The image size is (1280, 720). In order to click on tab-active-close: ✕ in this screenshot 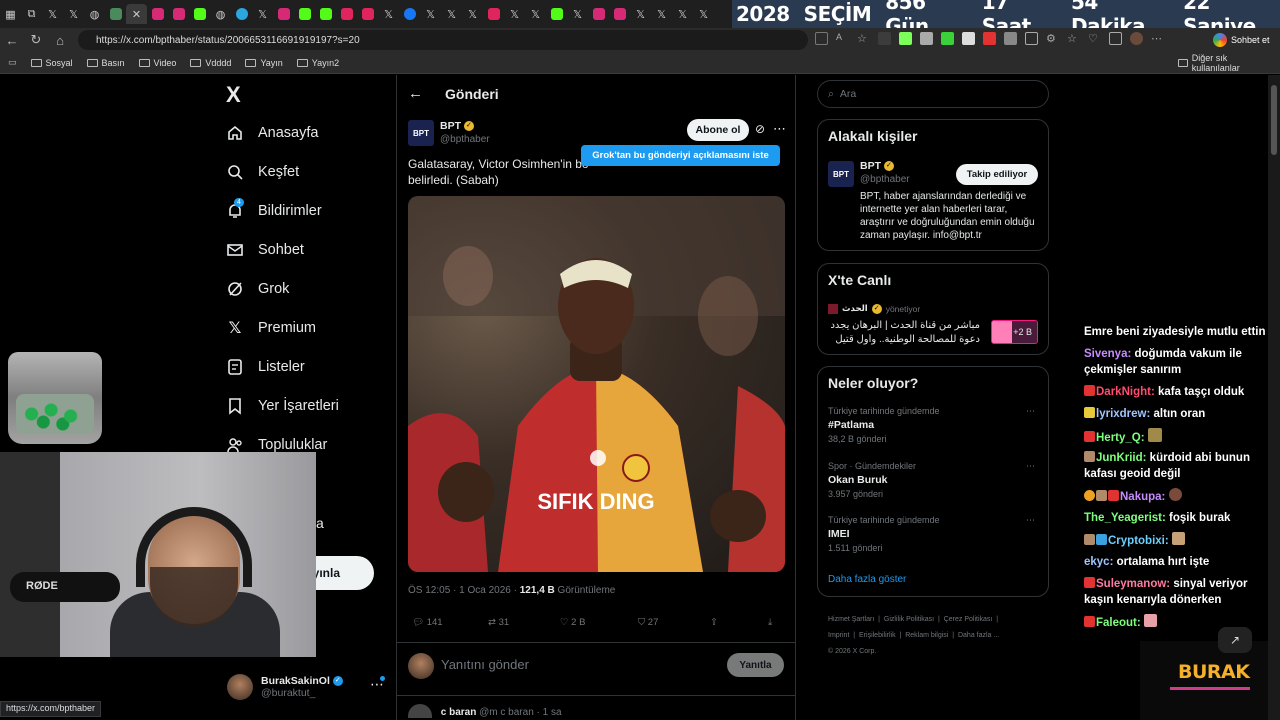, I will do `click(136, 14)`.